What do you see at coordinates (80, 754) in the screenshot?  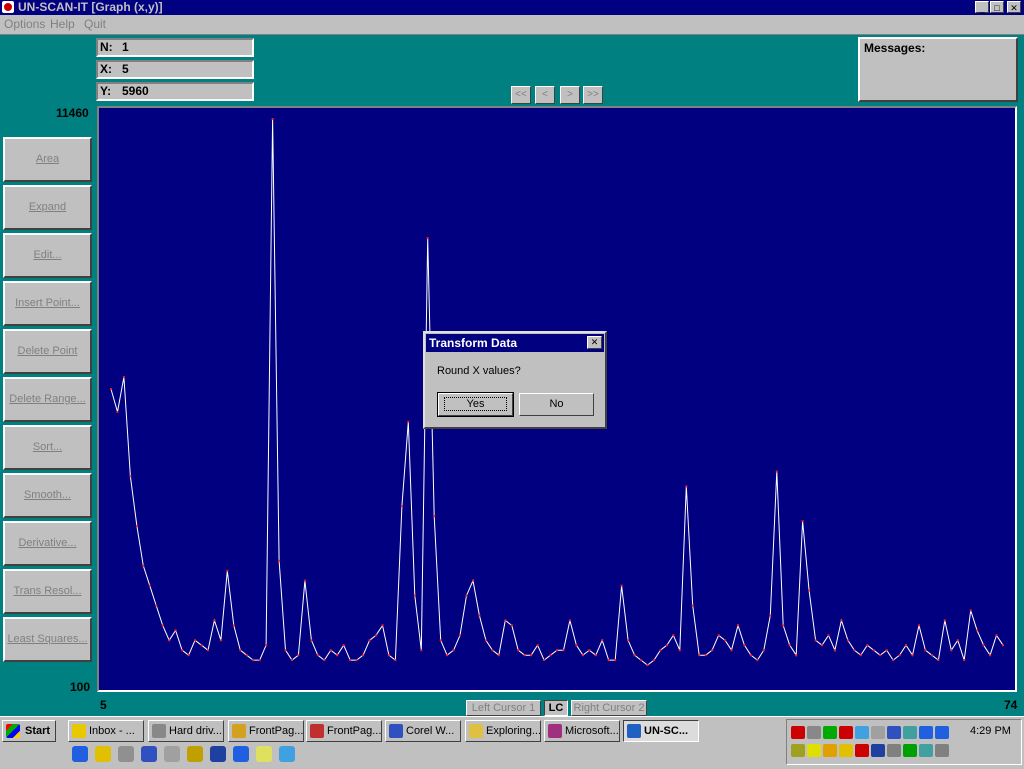 I see `ie-icon` at bounding box center [80, 754].